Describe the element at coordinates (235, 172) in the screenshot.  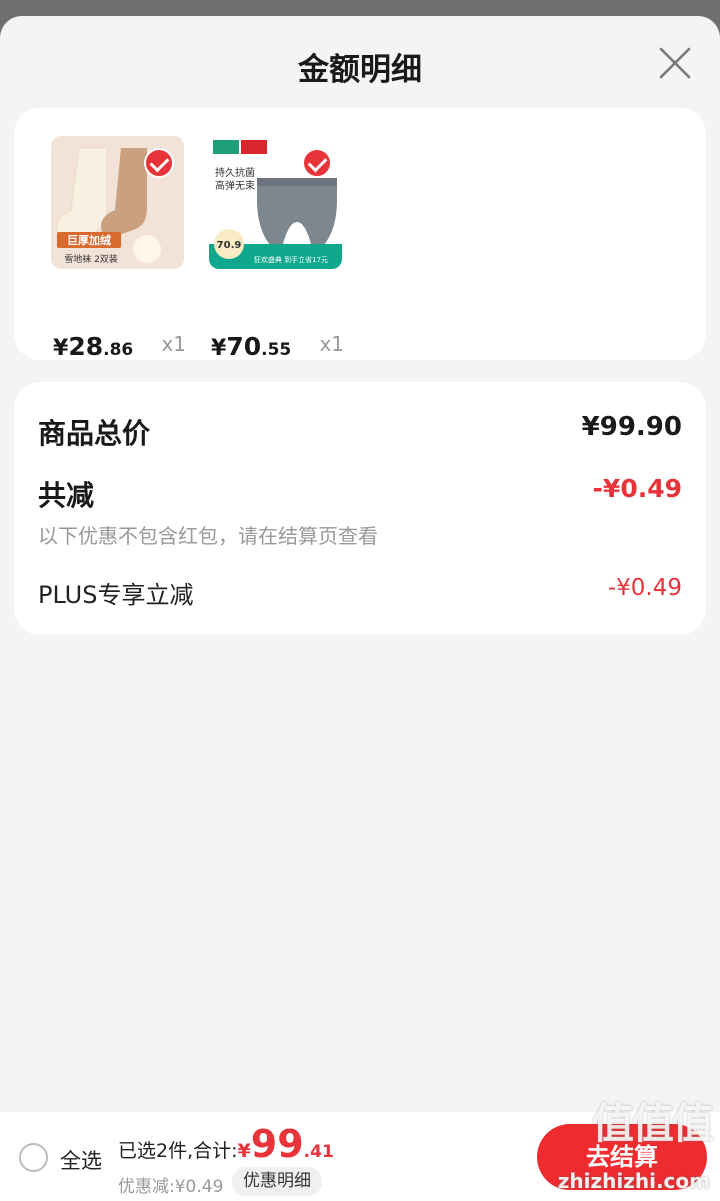
I see `product-tag-text: 持久抗菌` at that location.